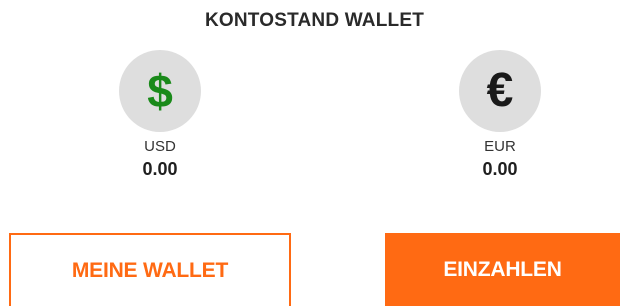  What do you see at coordinates (150, 269) in the screenshot?
I see `my-wallet-button: MEINE WALLET` at bounding box center [150, 269].